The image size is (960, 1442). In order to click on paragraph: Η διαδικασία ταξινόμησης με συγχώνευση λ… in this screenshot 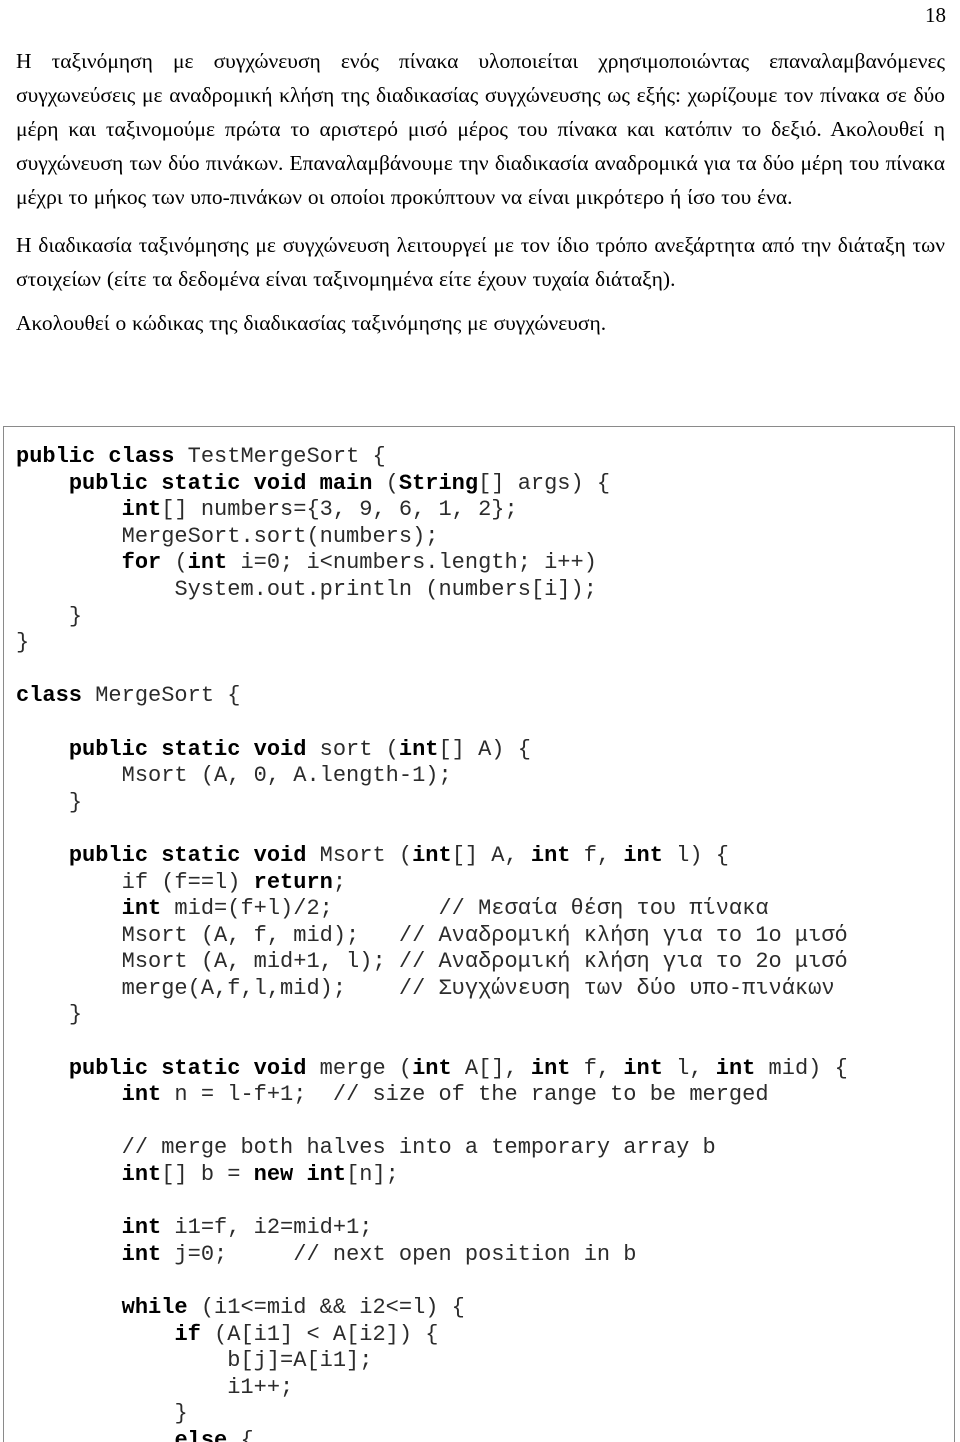, I will do `click(480, 262)`.